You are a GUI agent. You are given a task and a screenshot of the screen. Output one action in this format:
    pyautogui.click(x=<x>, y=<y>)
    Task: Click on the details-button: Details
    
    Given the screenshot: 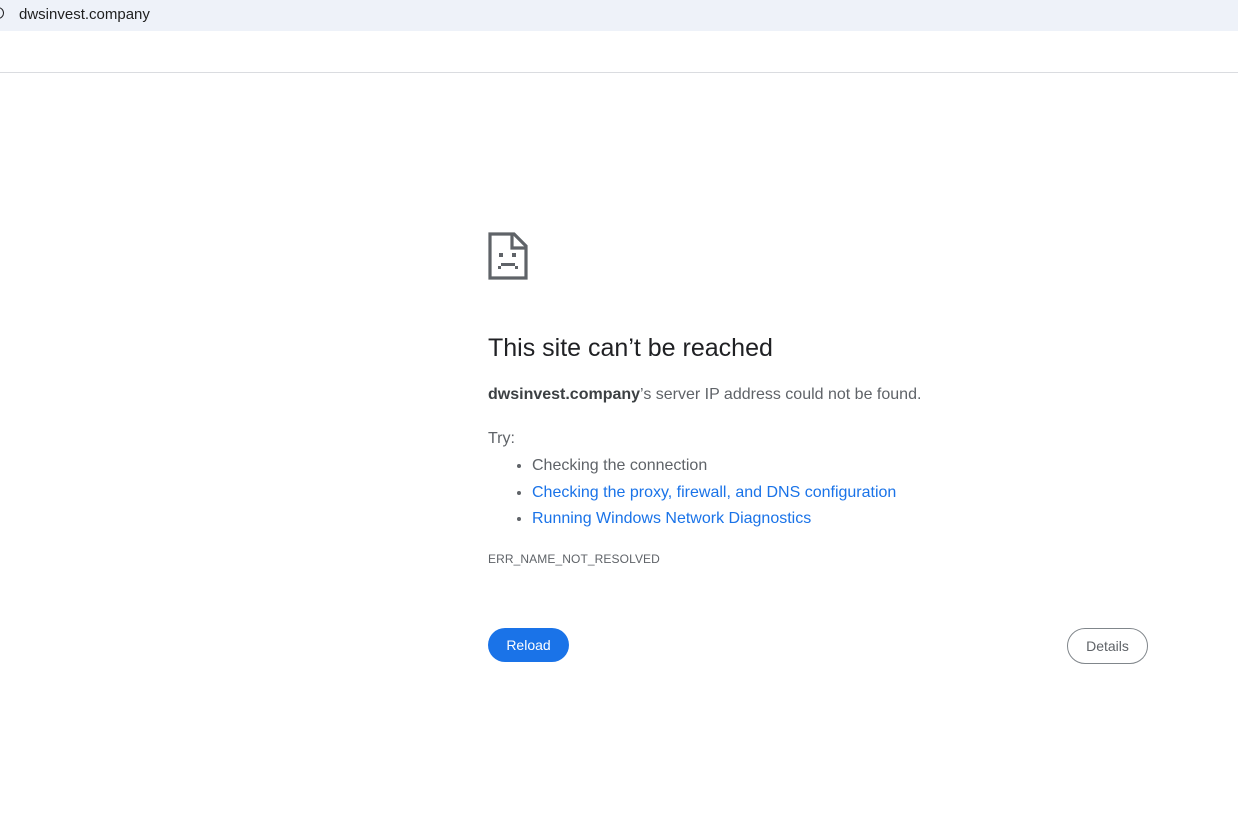 What is the action you would take?
    pyautogui.click(x=1107, y=646)
    